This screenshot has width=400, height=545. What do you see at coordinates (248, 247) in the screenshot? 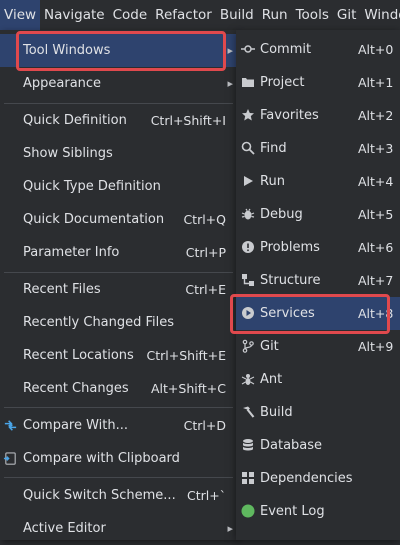
I see `warning-icon` at bounding box center [248, 247].